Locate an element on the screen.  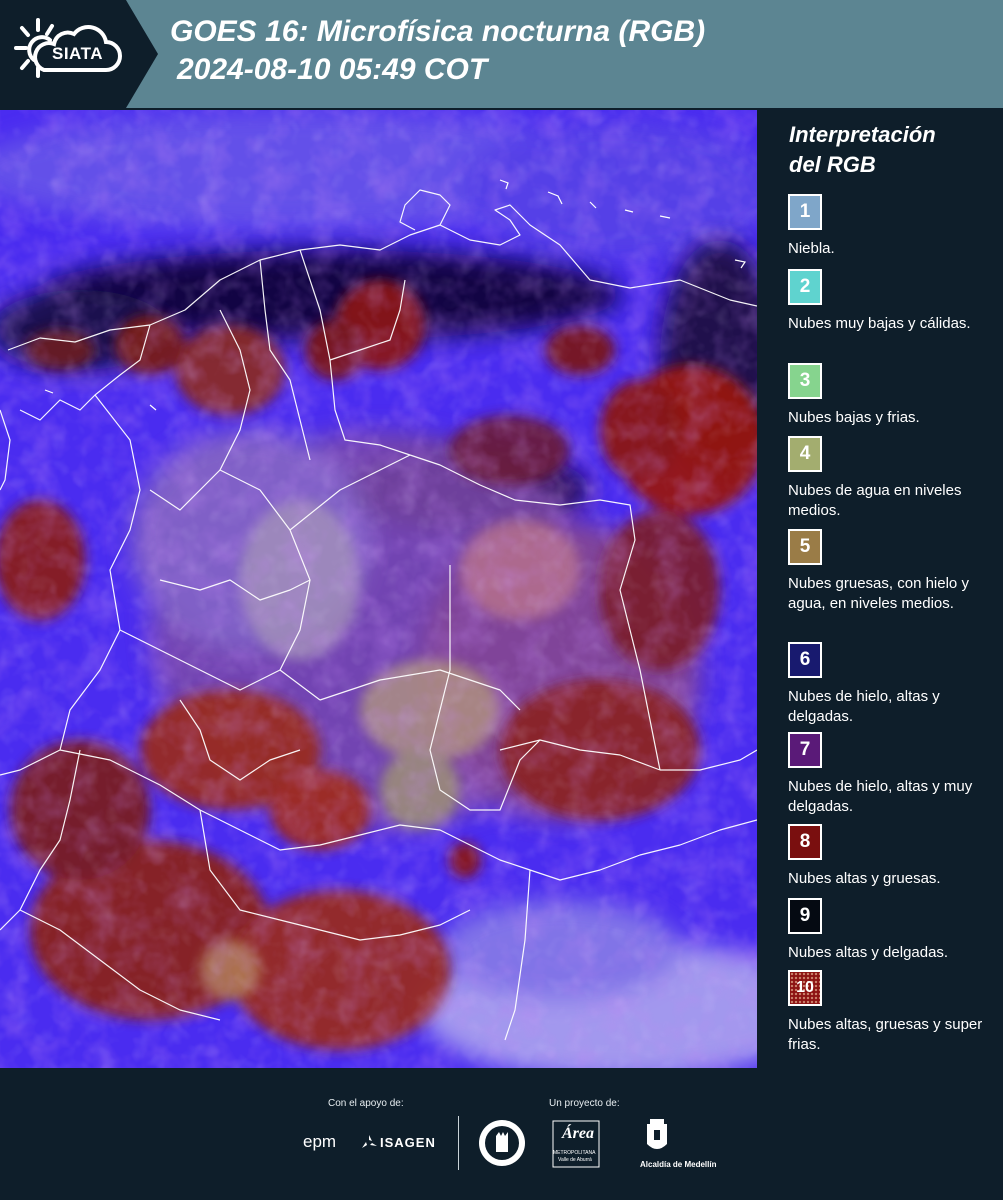
medellin-coat-of-arms-icon is located at coordinates (657, 1134).